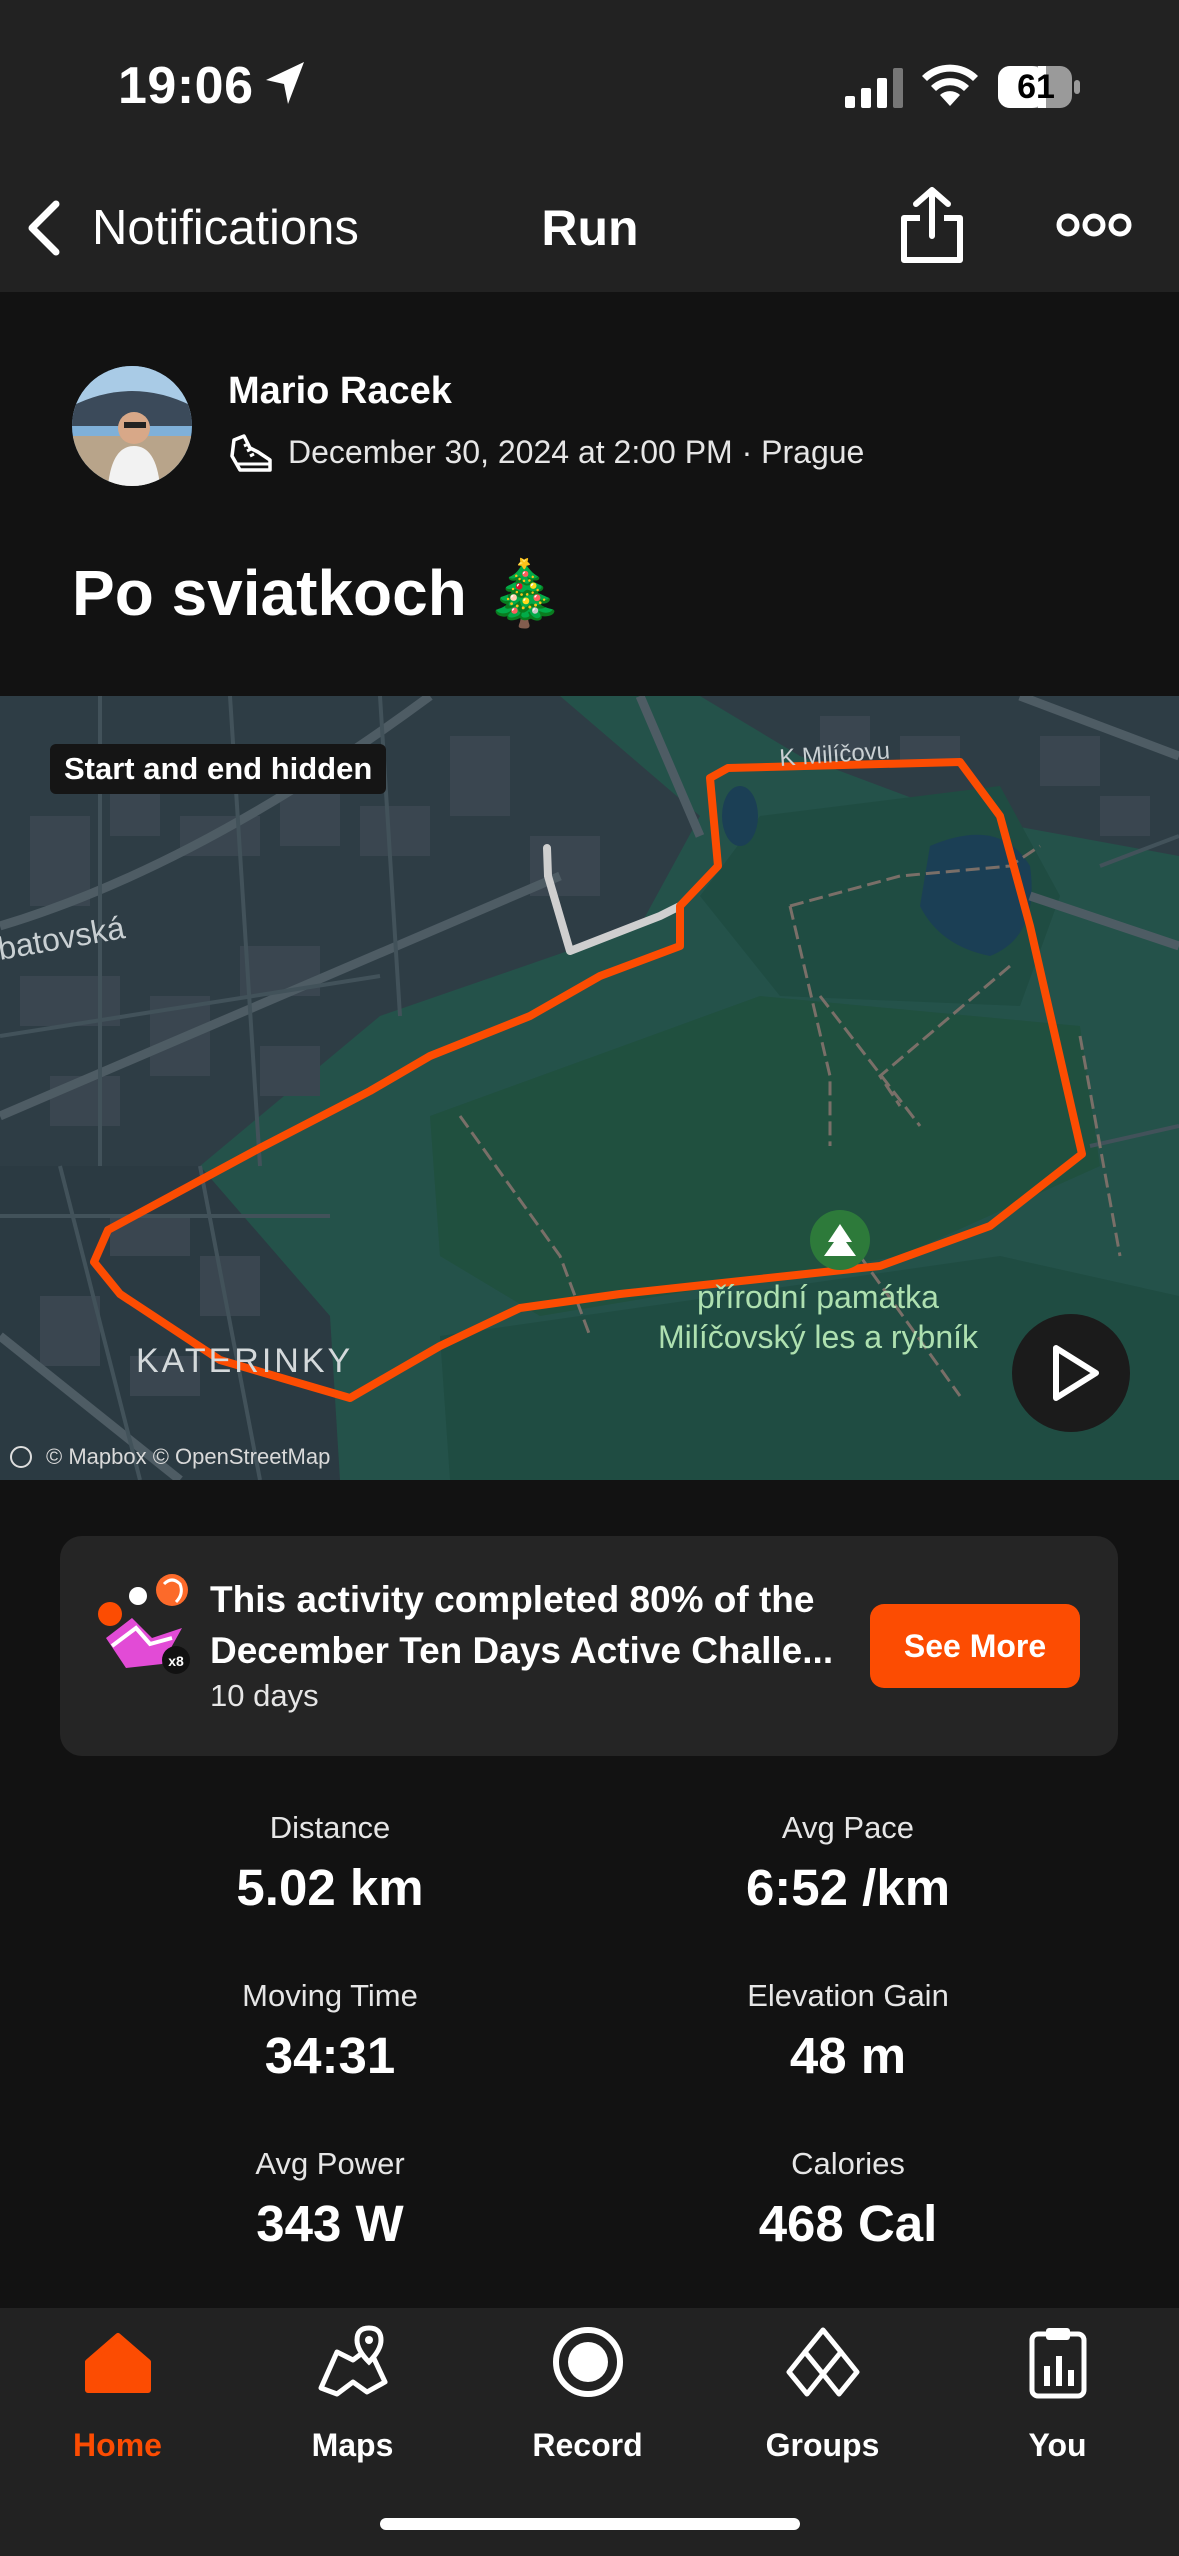  Describe the element at coordinates (340, 391) in the screenshot. I see `athlete-name: Mario Racek` at that location.